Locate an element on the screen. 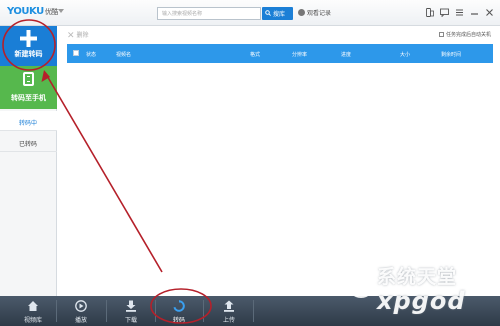 This screenshot has width=500, height=326. sidebar: 新建转码 转码至手机 转码中 已转码 is located at coordinates (28, 161).